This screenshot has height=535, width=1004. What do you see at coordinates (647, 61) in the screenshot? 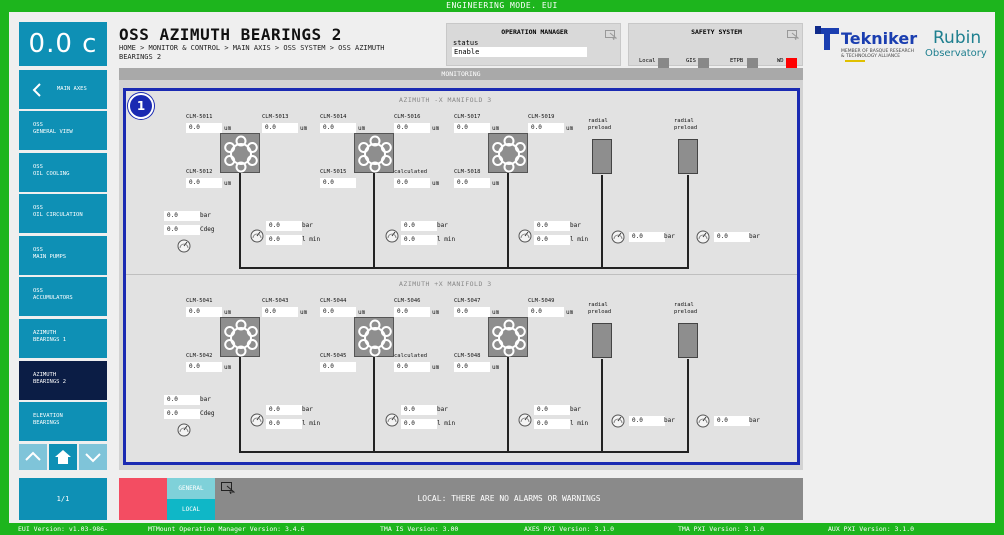
I see `safety-local-label: Local` at bounding box center [647, 61].